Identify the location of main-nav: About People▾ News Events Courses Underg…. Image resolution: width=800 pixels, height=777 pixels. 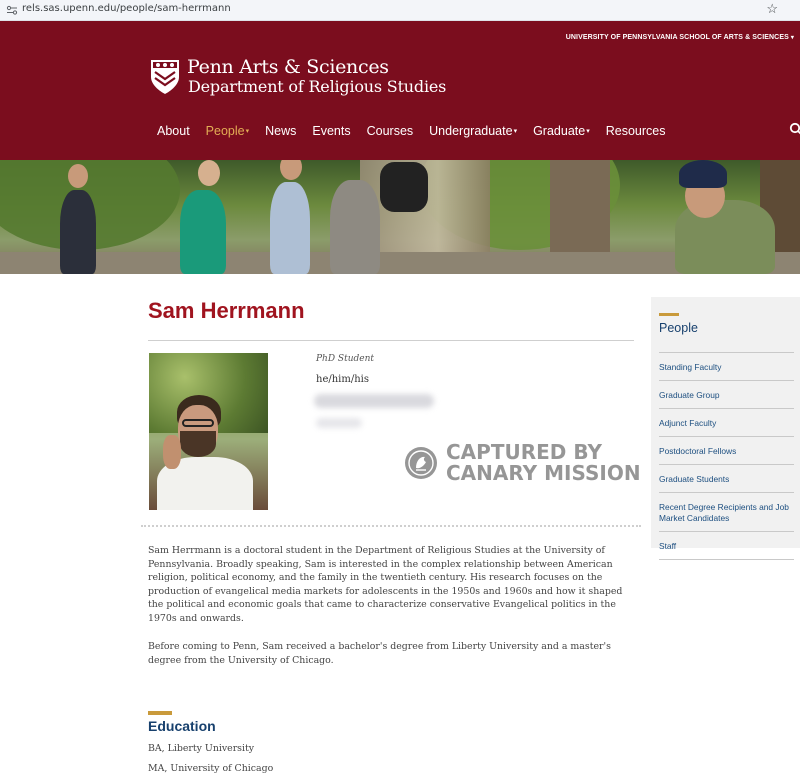
(419, 134).